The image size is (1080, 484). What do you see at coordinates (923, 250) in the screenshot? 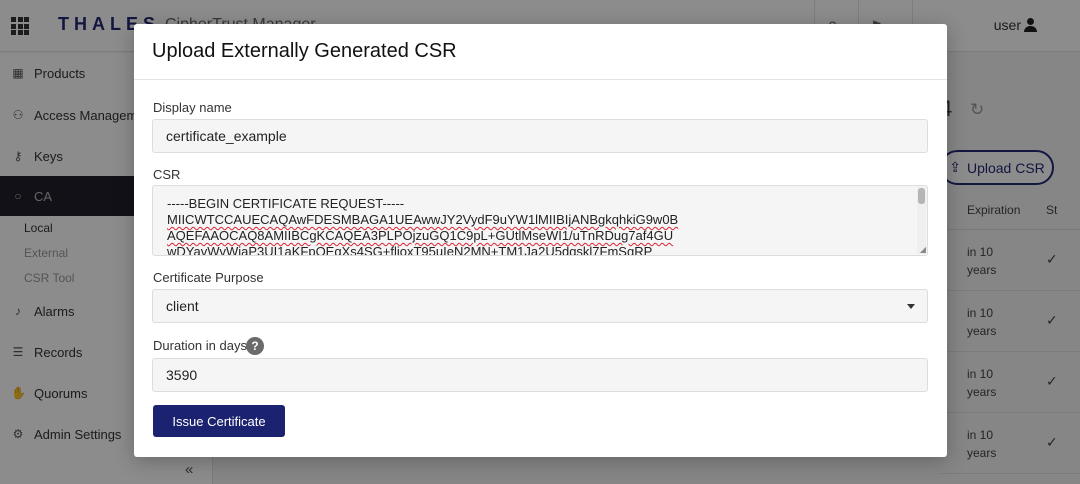
I see `resize-handle-icon: ◢` at bounding box center [923, 250].